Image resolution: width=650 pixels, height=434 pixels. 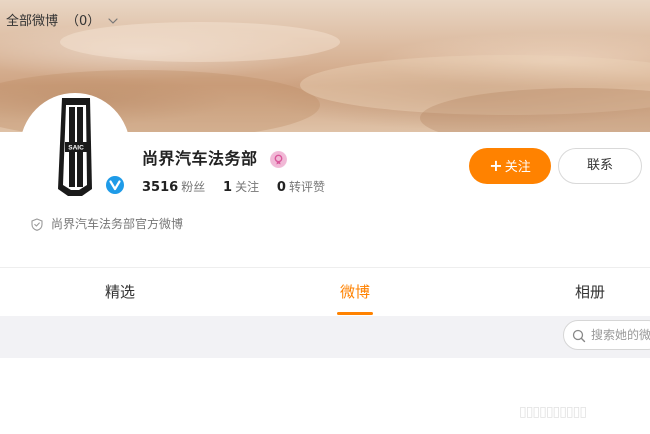 I want to click on post-filter-dropdown: 全部微博 （0）, so click(x=62, y=21).